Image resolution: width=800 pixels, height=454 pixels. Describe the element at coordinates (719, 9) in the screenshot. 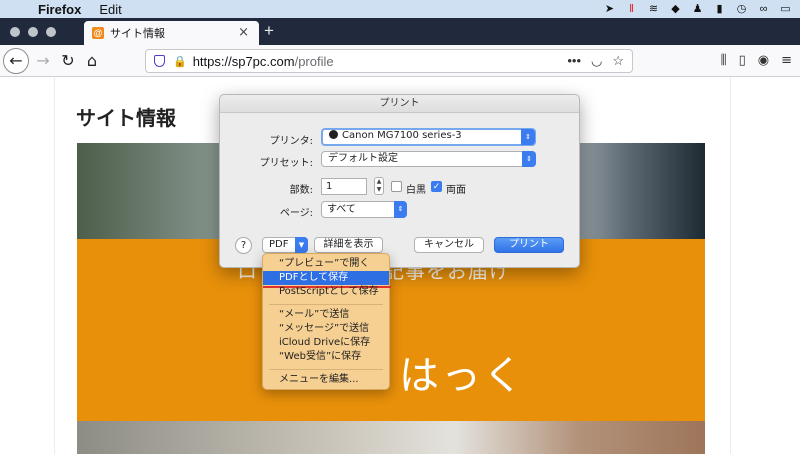

I see `battery-icon: ▮` at that location.